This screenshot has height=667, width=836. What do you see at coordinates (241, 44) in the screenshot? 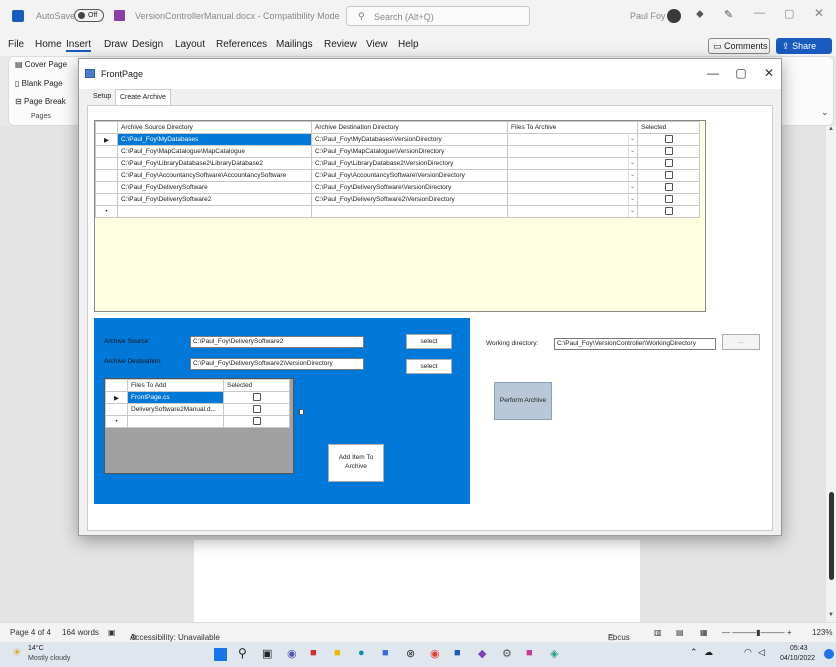
I see `tab-references: References` at bounding box center [241, 44].